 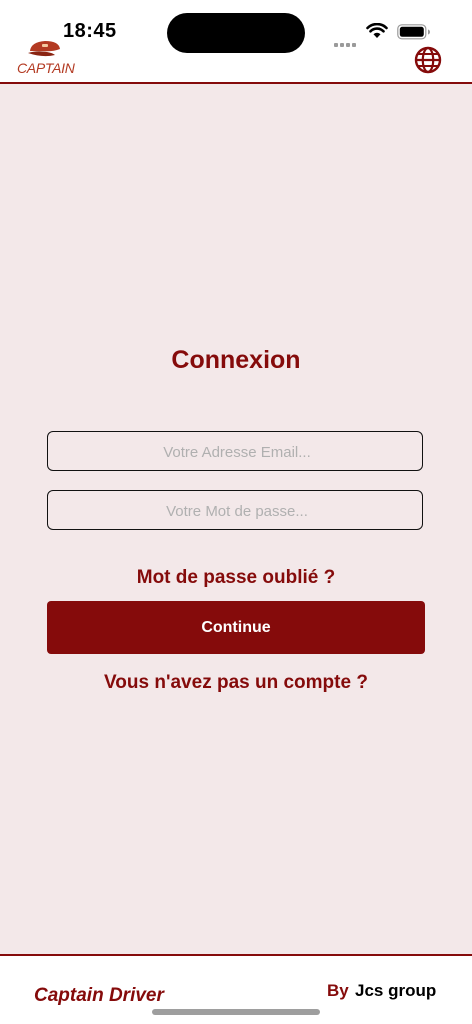 I want to click on signup-link: Vous n'avez pas un compte ?, so click(x=236, y=683).